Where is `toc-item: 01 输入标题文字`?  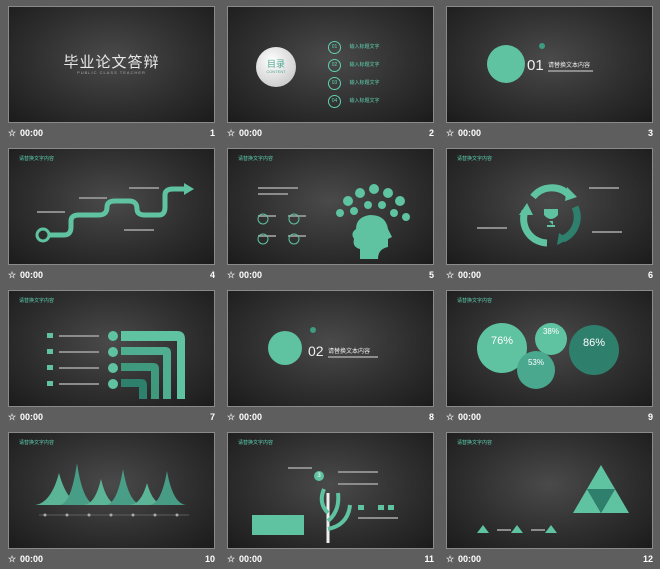
toc-item: 01 输入标题文字 is located at coordinates (353, 44).